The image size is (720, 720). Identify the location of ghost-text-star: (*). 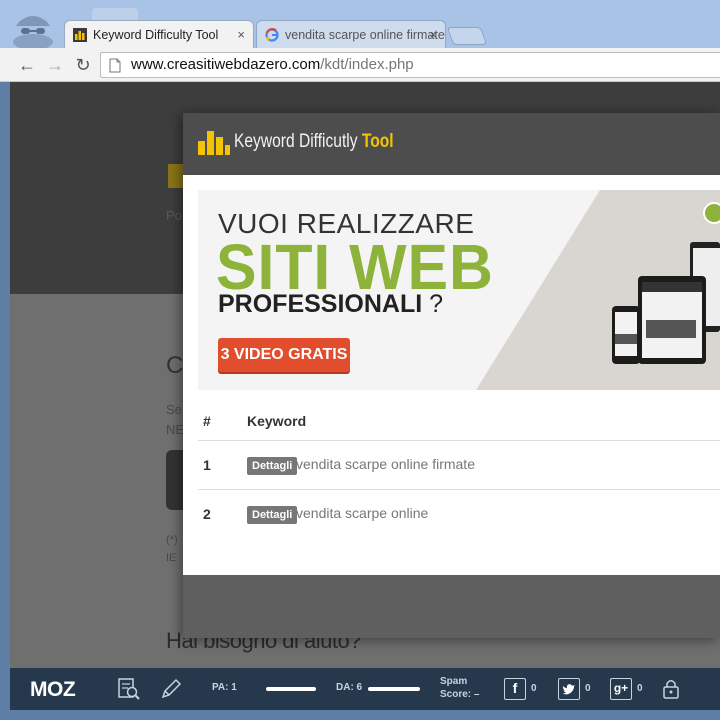
(172, 540).